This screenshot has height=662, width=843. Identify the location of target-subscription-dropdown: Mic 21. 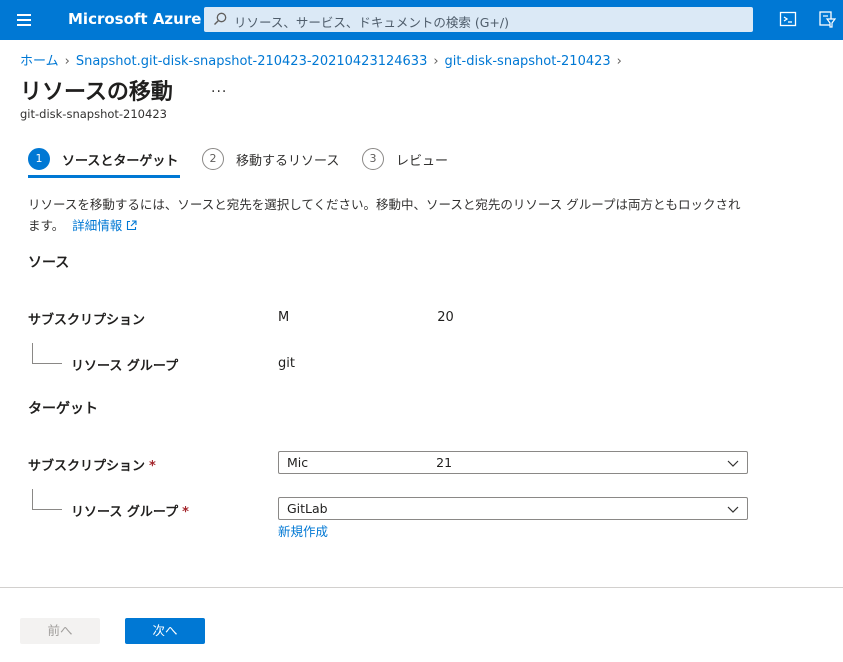
(513, 462).